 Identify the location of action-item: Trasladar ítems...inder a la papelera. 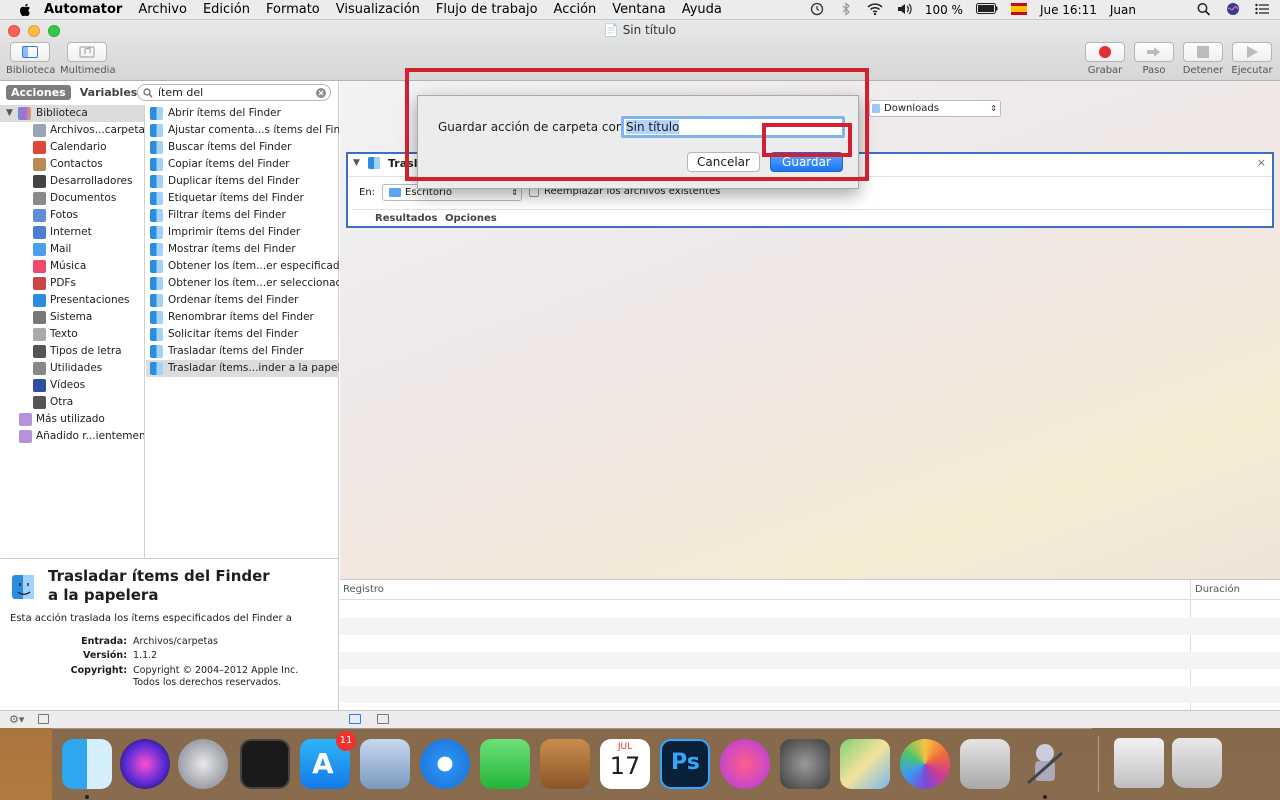
(242, 368).